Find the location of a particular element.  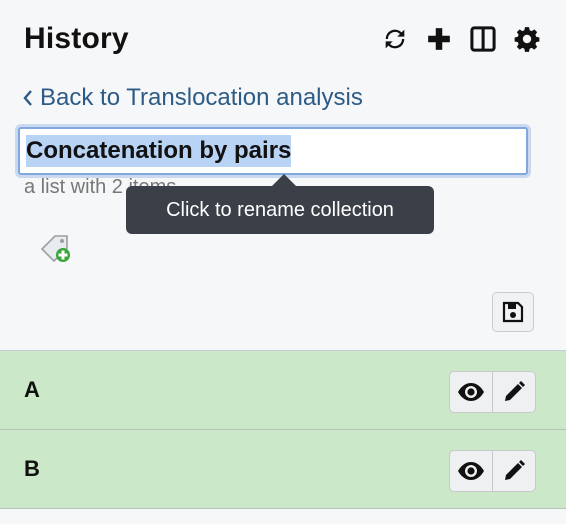

history-header: History is located at coordinates (283, 39).